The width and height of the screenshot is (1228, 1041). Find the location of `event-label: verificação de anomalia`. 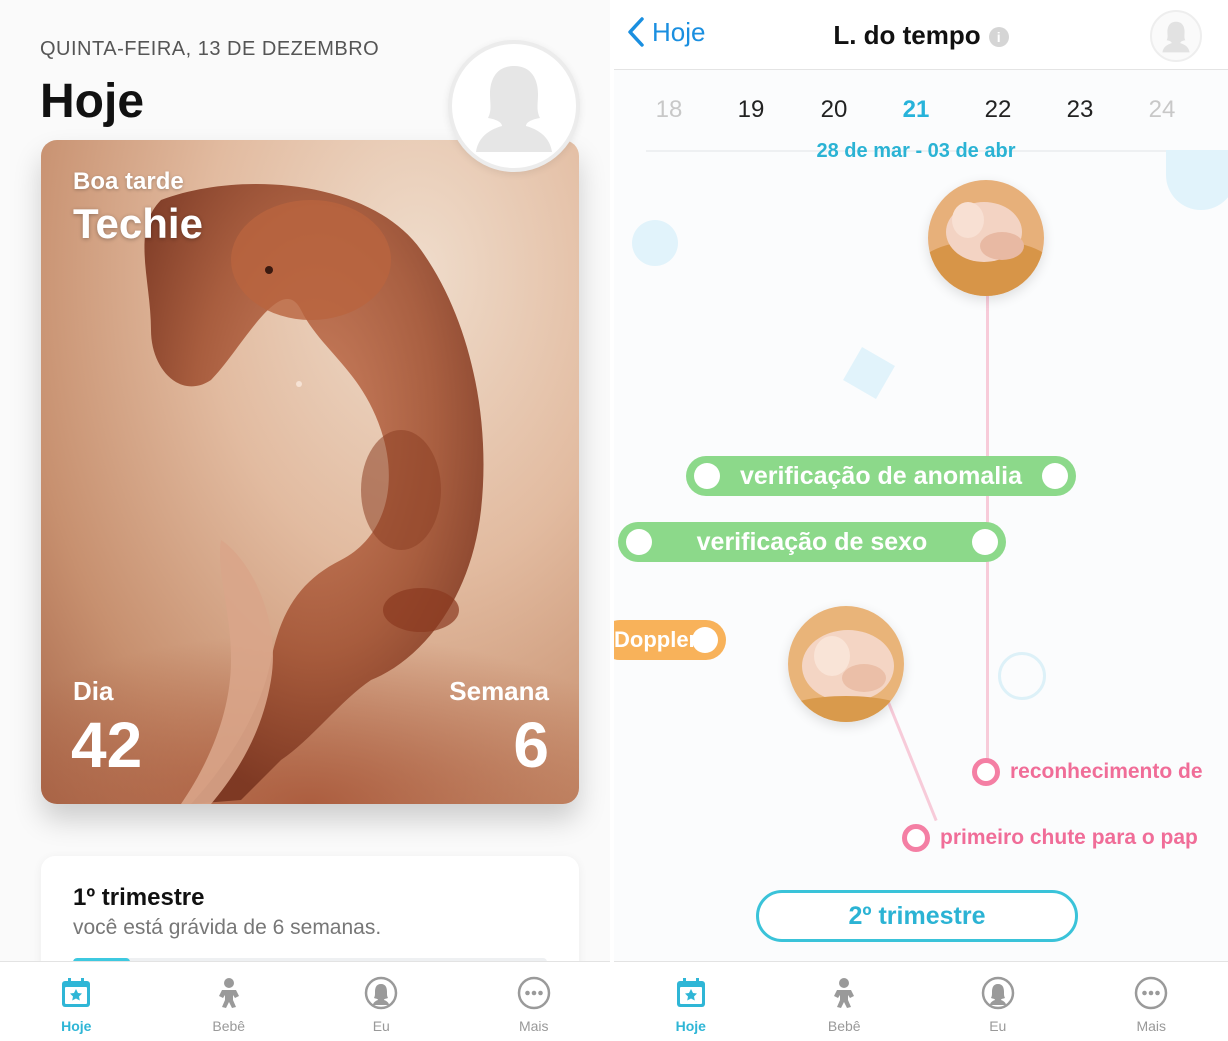

event-label: verificação de anomalia is located at coordinates (881, 475).